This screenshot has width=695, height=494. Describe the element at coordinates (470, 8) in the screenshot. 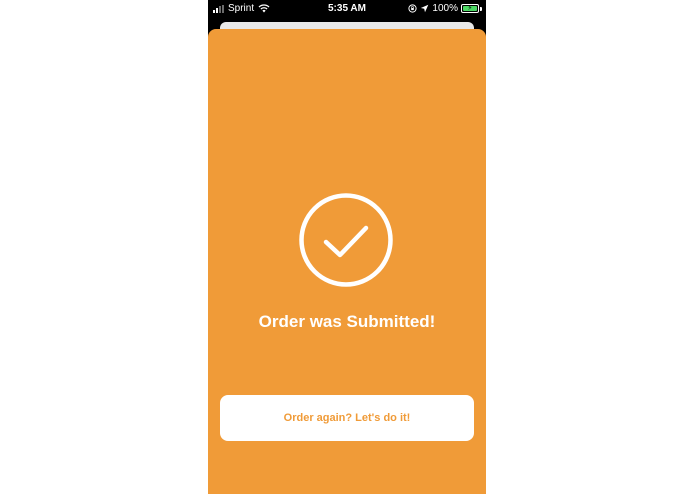

I see `battery-charging-icon: ⚡` at that location.